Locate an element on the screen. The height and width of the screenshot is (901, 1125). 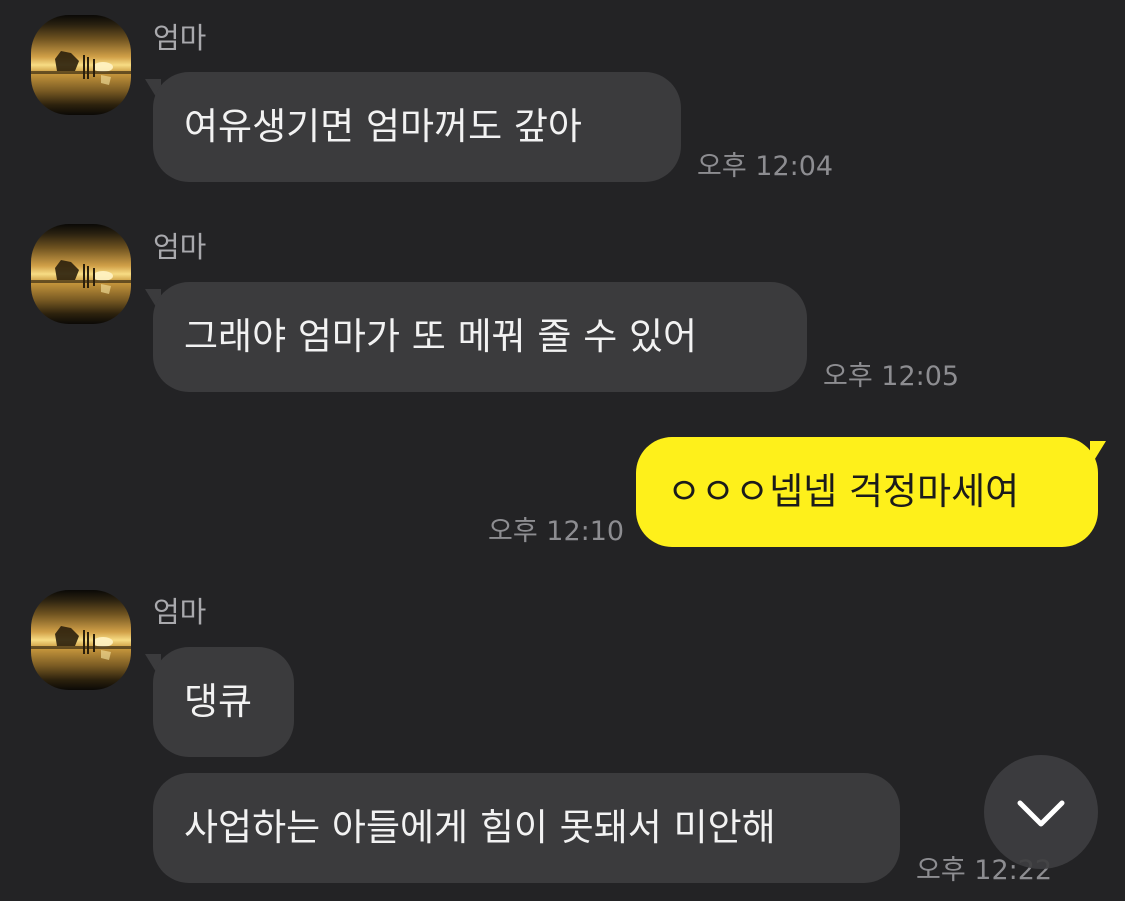
message-time: 오후 12:04 is located at coordinates (765, 166).